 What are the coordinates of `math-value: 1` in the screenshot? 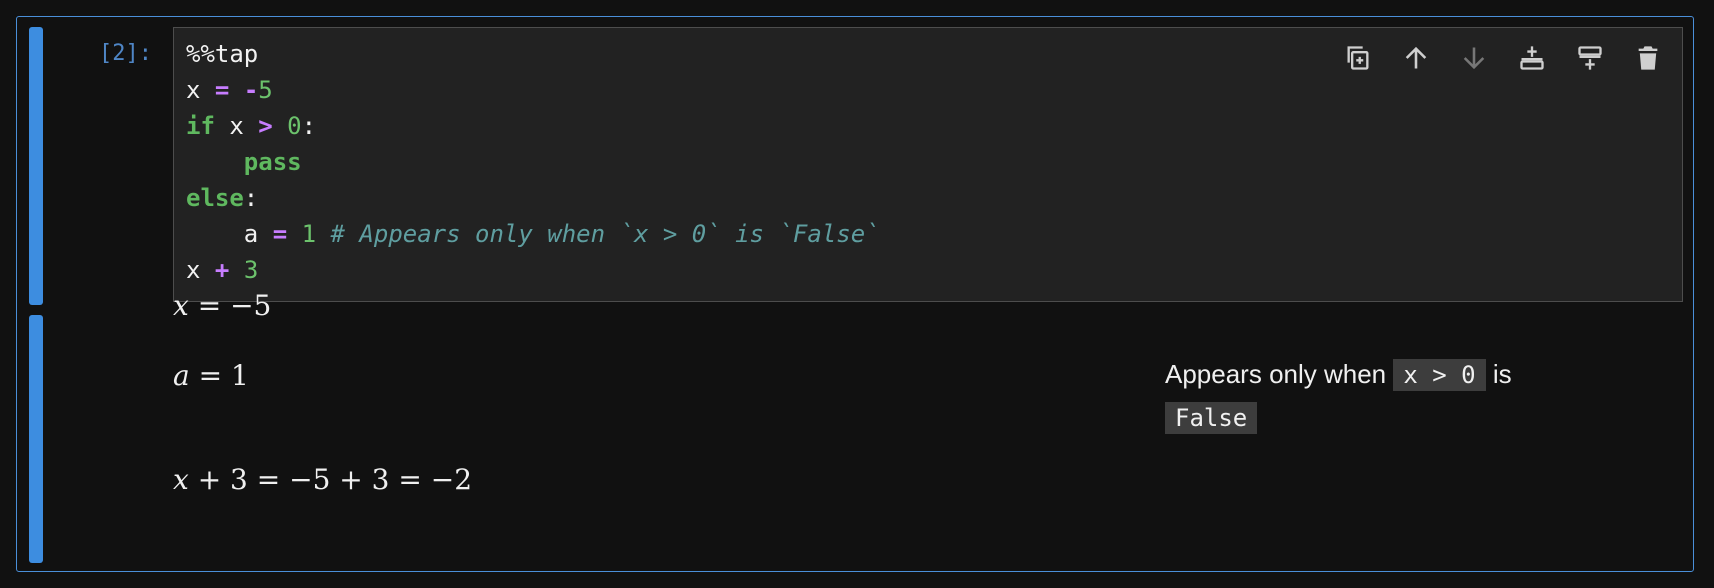 It's located at (239, 375).